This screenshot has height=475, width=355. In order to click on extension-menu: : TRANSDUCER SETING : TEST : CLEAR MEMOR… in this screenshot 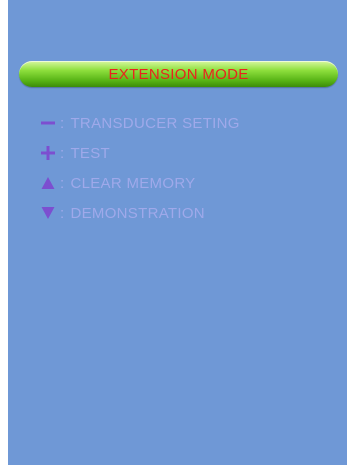, I will do `click(140, 168)`.